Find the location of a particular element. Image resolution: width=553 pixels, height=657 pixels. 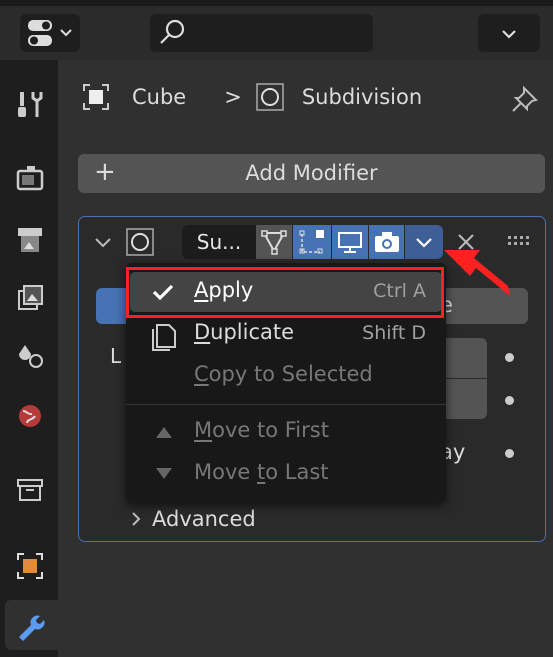

render-icon is located at coordinates (30, 178).